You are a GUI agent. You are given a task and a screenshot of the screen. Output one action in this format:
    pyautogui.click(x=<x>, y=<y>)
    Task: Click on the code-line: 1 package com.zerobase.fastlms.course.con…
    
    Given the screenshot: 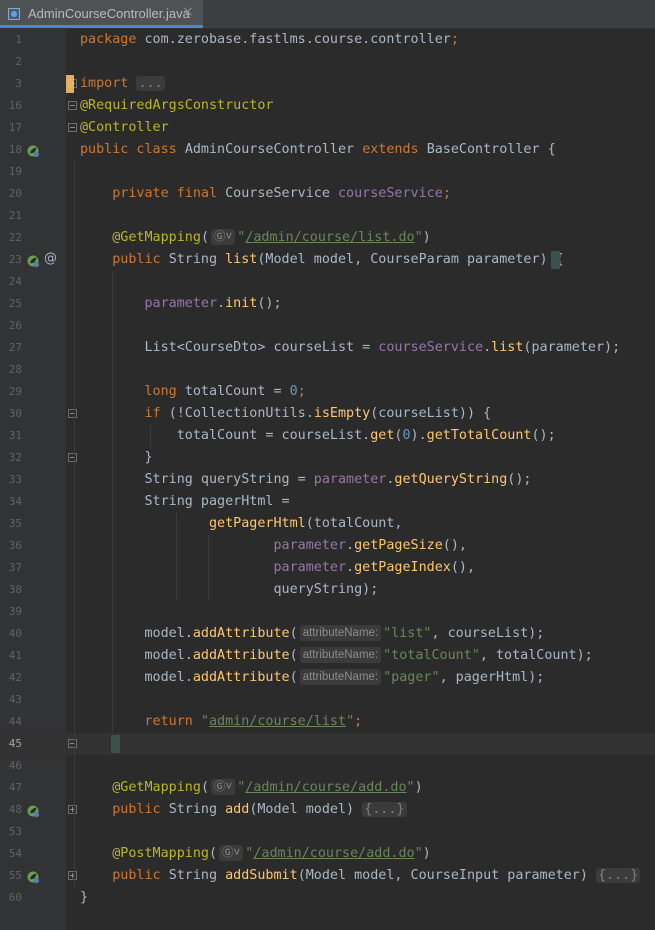 What is the action you would take?
    pyautogui.click(x=327, y=40)
    